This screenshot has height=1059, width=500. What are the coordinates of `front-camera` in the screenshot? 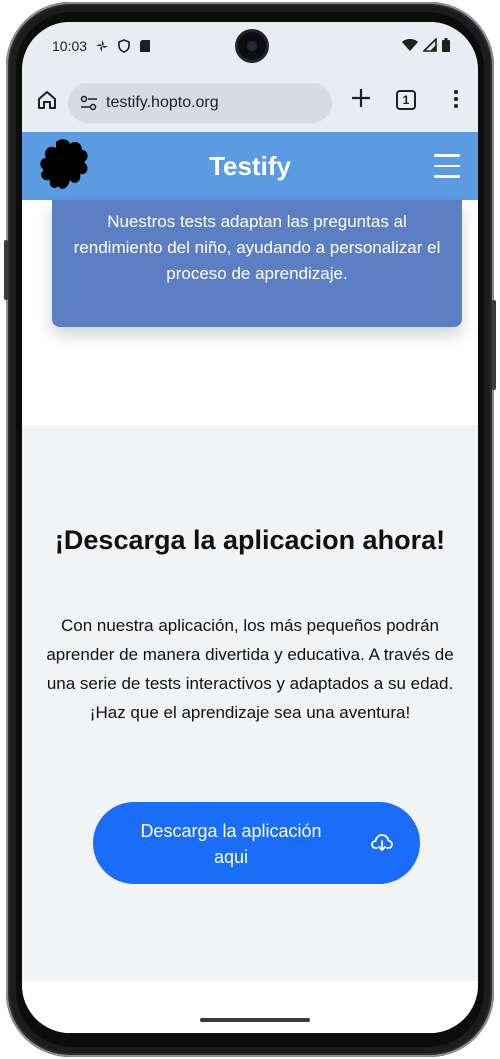 It's located at (252, 46).